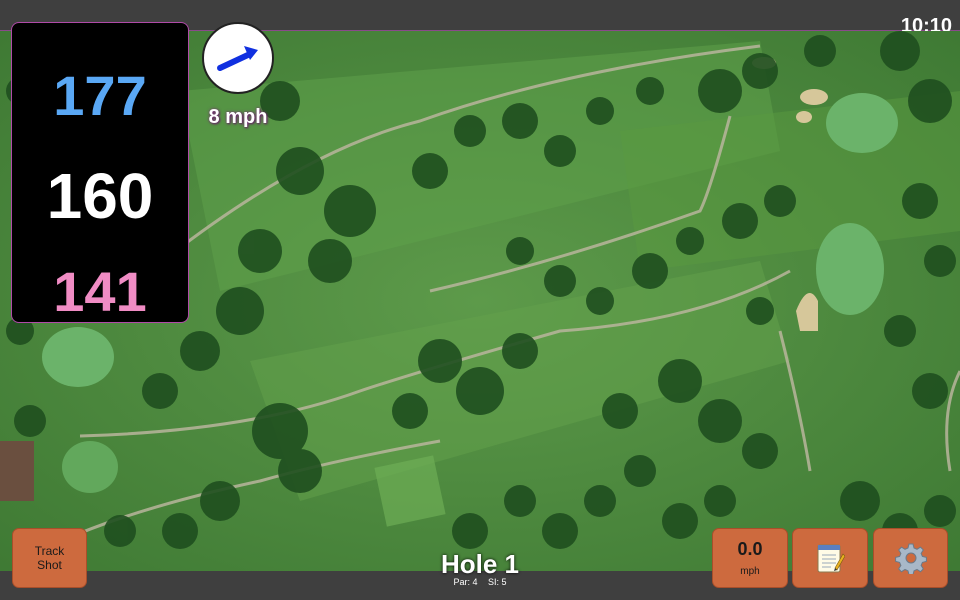 The image size is (960, 600). What do you see at coordinates (100, 95) in the screenshot?
I see `back-yardage: 177` at bounding box center [100, 95].